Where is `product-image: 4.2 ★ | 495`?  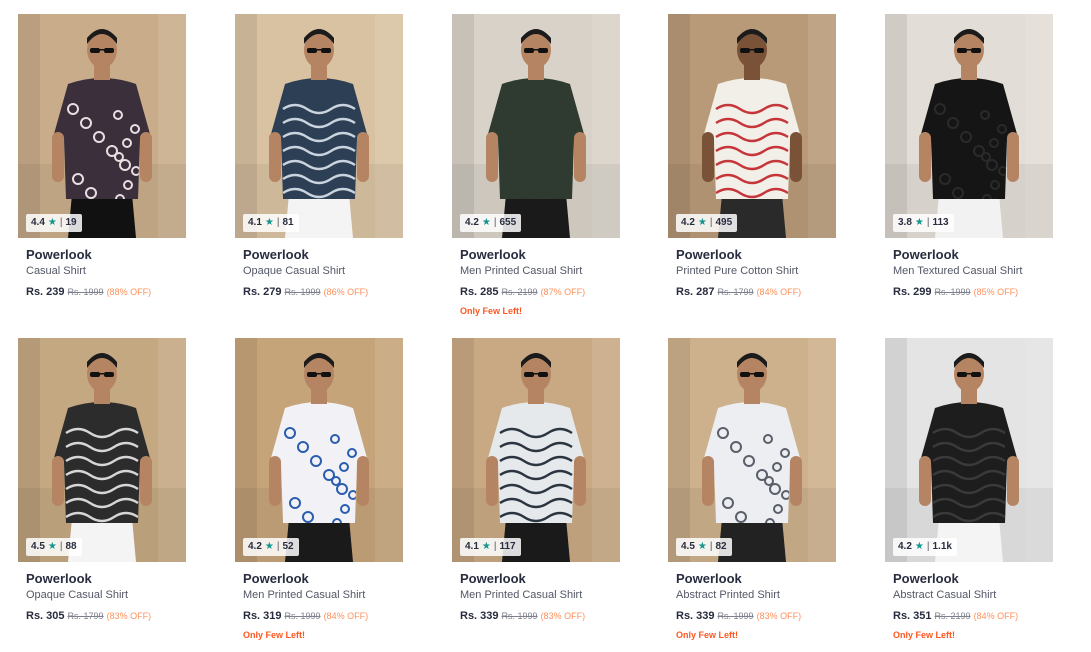
product-image: 4.2 ★ | 495 is located at coordinates (752, 126).